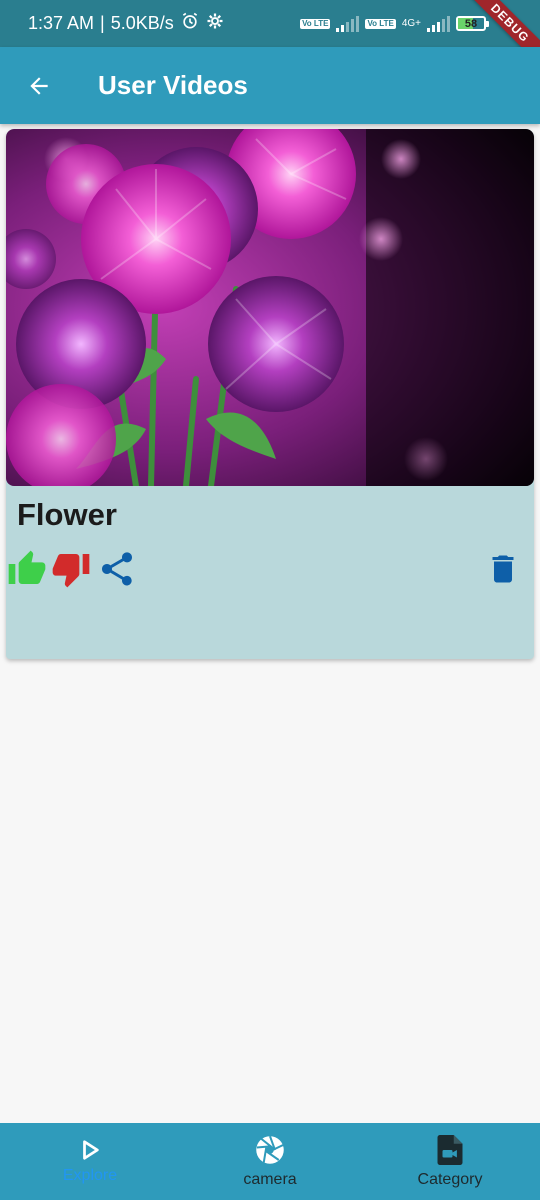  What do you see at coordinates (190, 23) in the screenshot?
I see `alarm-icon` at bounding box center [190, 23].